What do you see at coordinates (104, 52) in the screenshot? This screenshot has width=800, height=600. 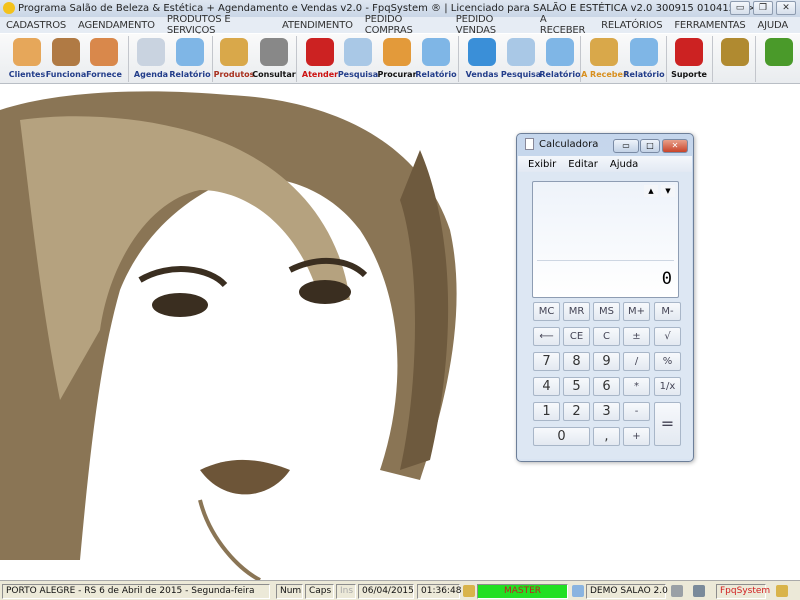 I see `supplier-icon` at bounding box center [104, 52].